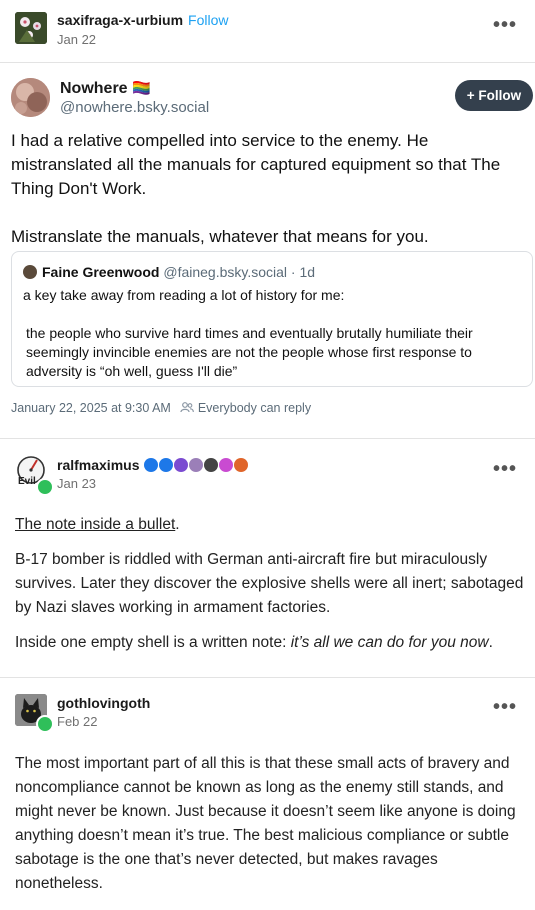 Image resolution: width=535 pixels, height=910 pixels. I want to click on flower-avatar-icon, so click(31, 28).